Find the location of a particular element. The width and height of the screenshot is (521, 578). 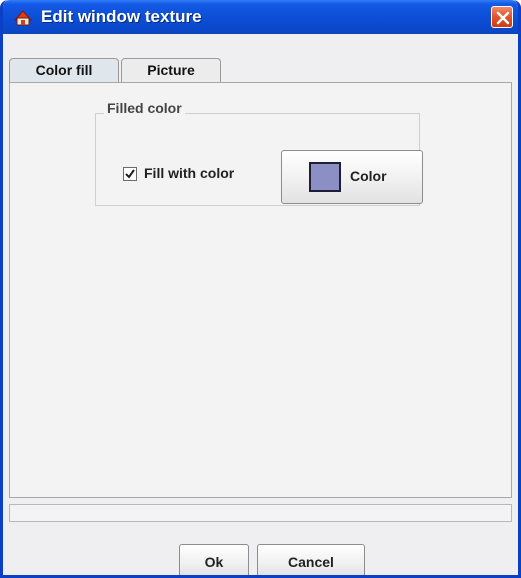

color-button: Color is located at coordinates (352, 177).